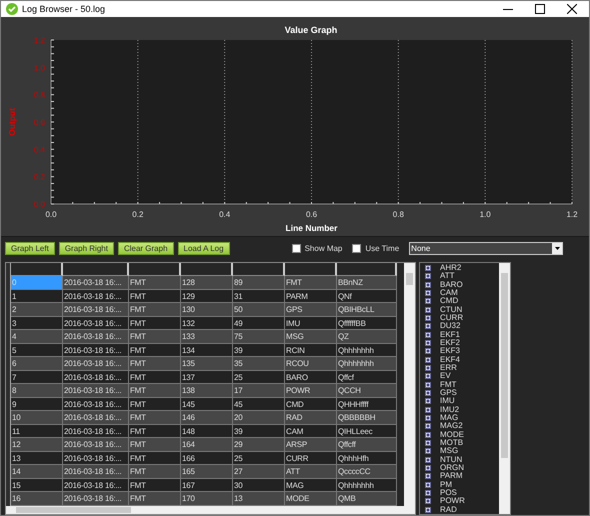 The image size is (590, 516). What do you see at coordinates (37, 323) in the screenshot?
I see `table-cell: 3` at bounding box center [37, 323].